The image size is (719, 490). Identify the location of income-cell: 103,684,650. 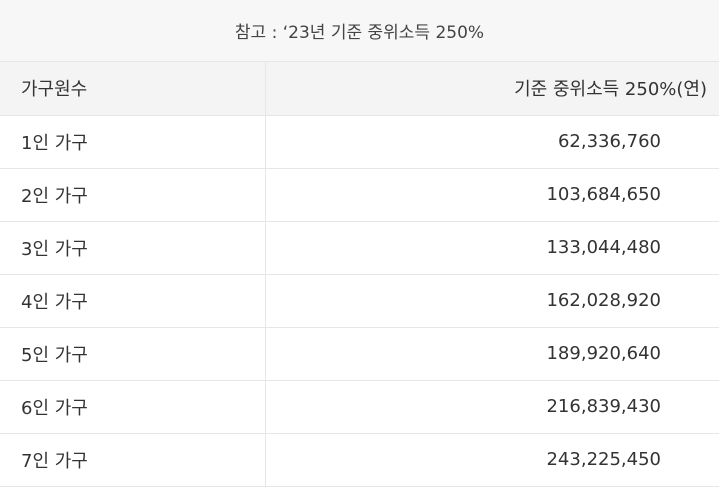
(492, 195).